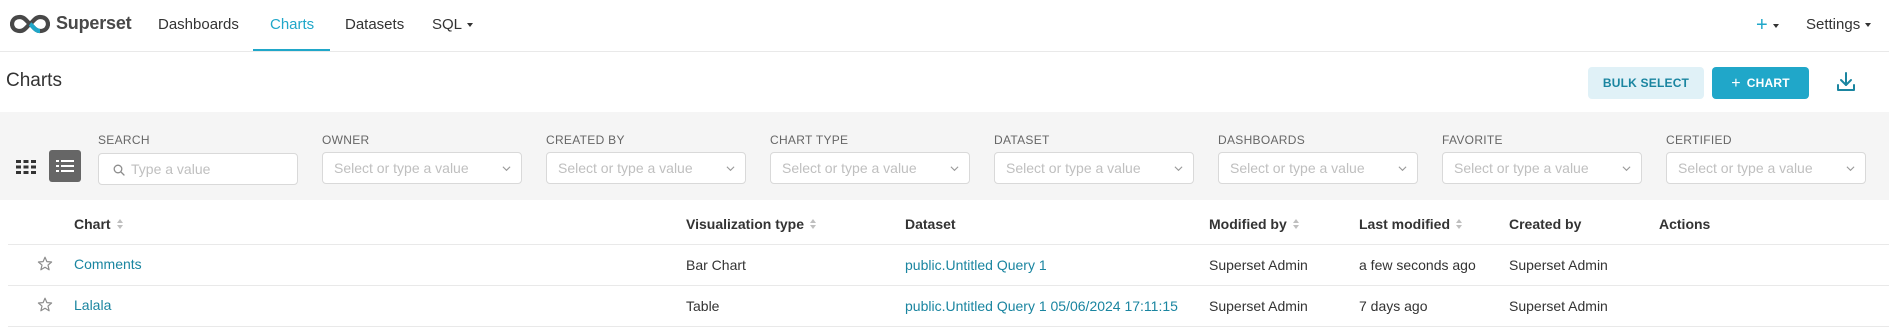 This screenshot has height=328, width=1889. Describe the element at coordinates (26, 167) in the screenshot. I see `card-view-icon` at that location.